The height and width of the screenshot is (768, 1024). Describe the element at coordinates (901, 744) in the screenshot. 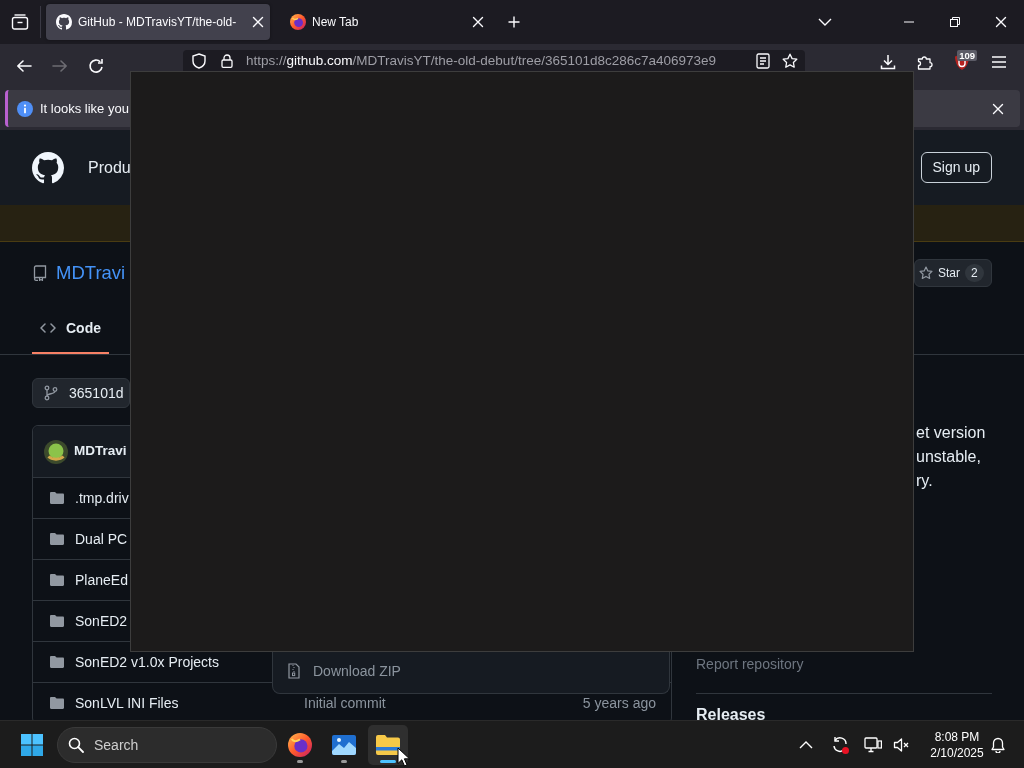

I see `muted-speaker-icon` at that location.